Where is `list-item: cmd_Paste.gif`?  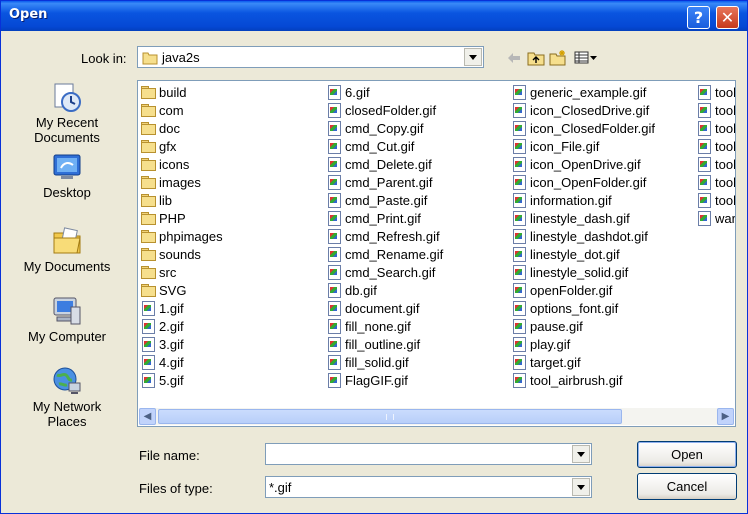 list-item: cmd_Paste.gif is located at coordinates (384, 200).